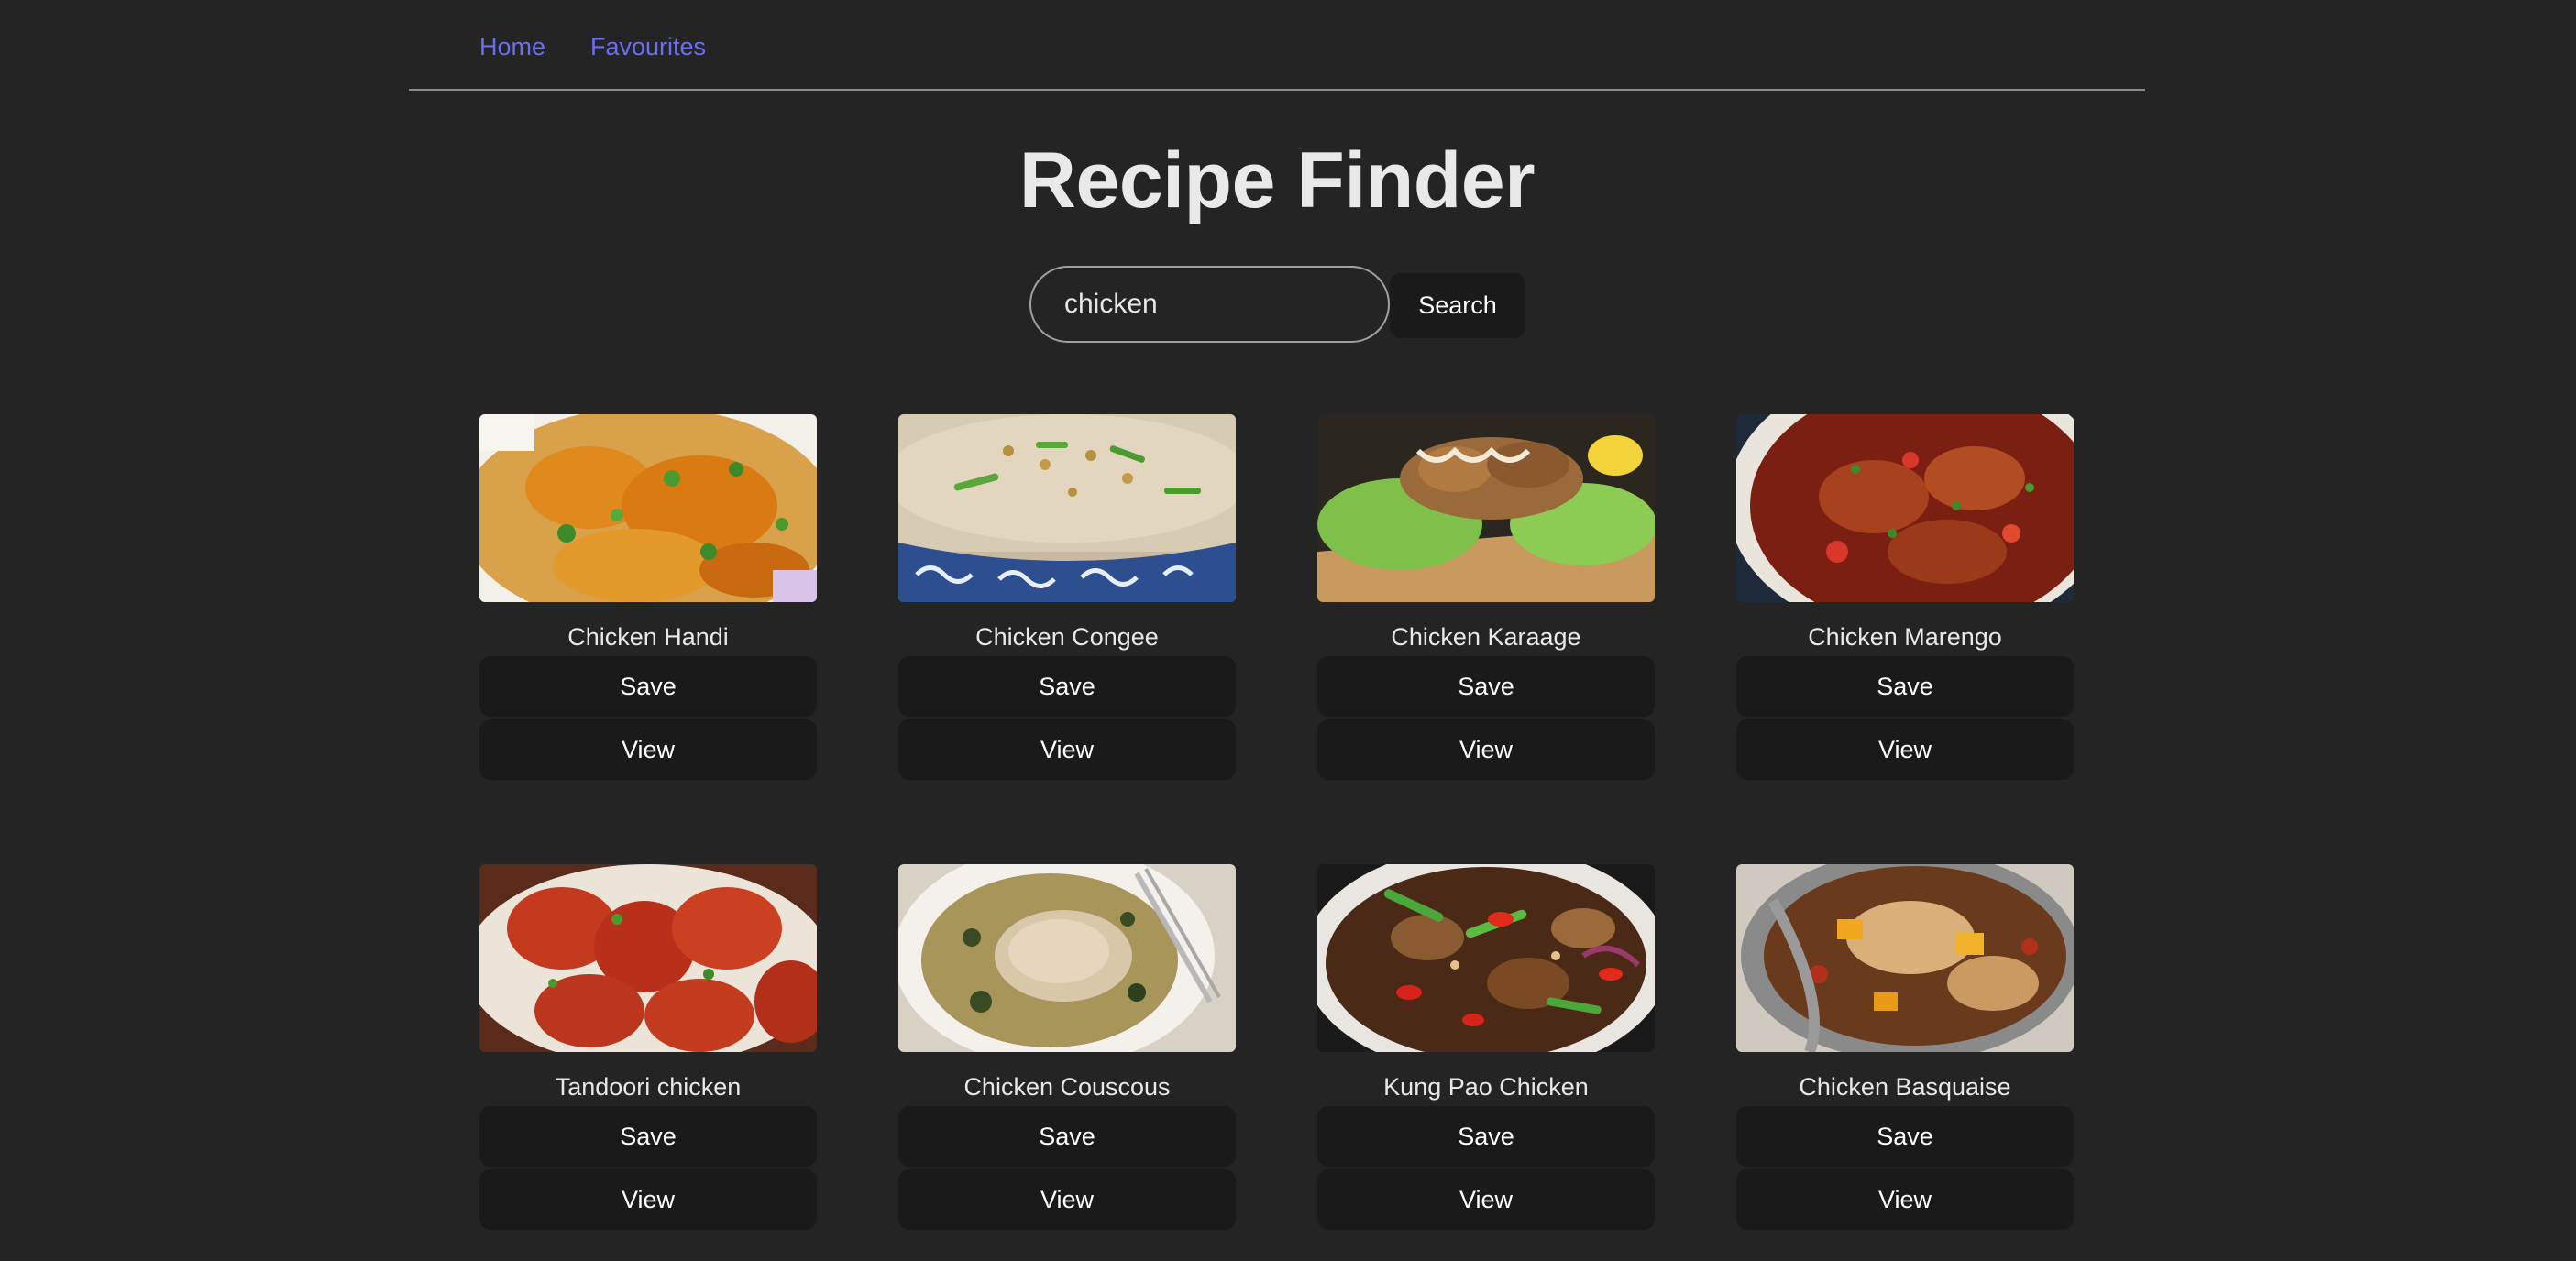  Describe the element at coordinates (648, 637) in the screenshot. I see `recipe-name: Chicken Handi` at that location.